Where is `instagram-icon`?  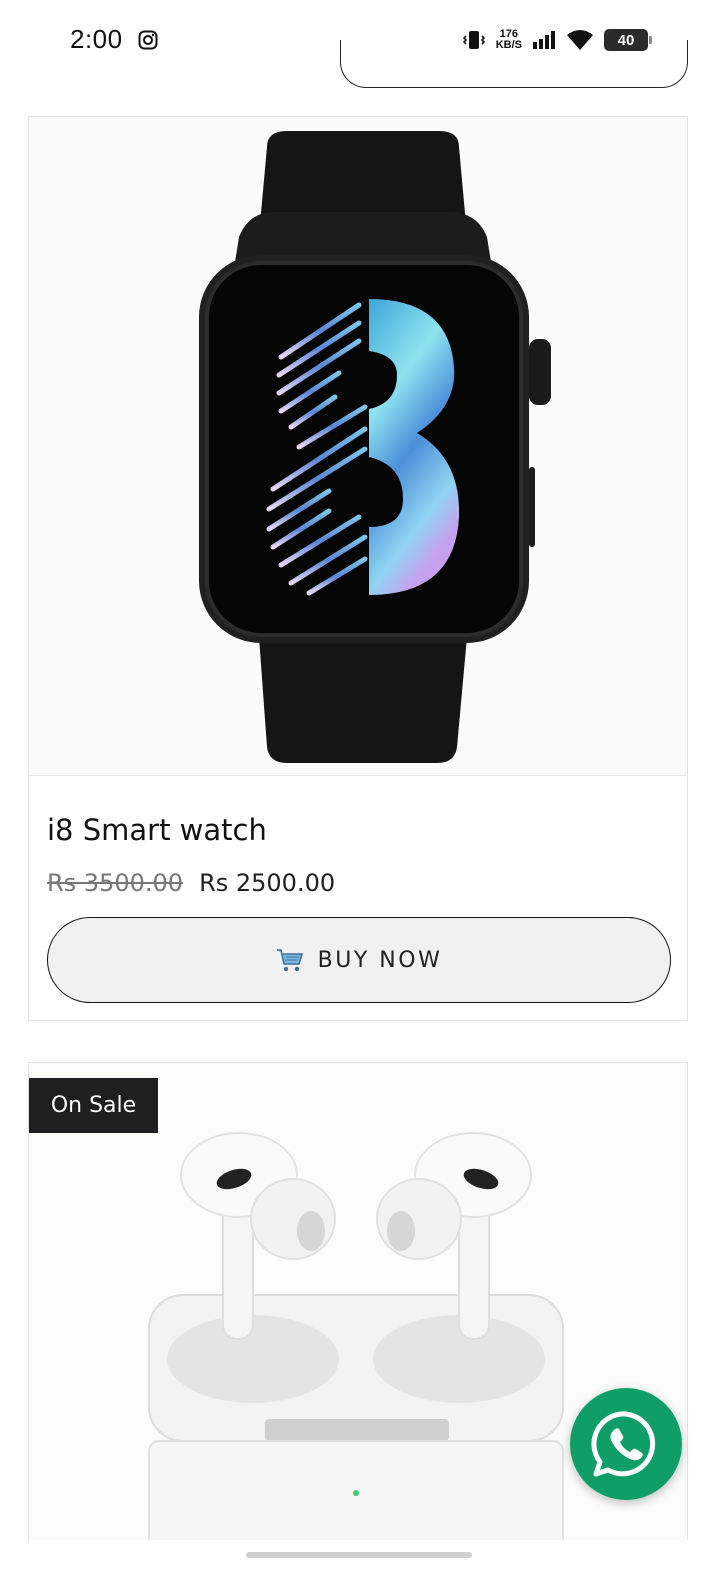
instagram-icon is located at coordinates (148, 40).